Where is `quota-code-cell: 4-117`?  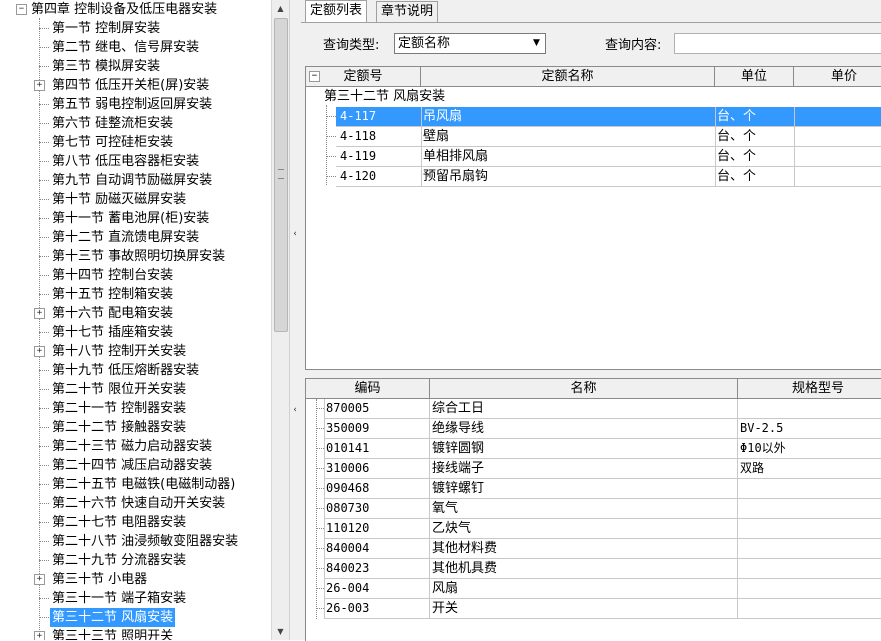 quota-code-cell: 4-117 is located at coordinates (379, 116).